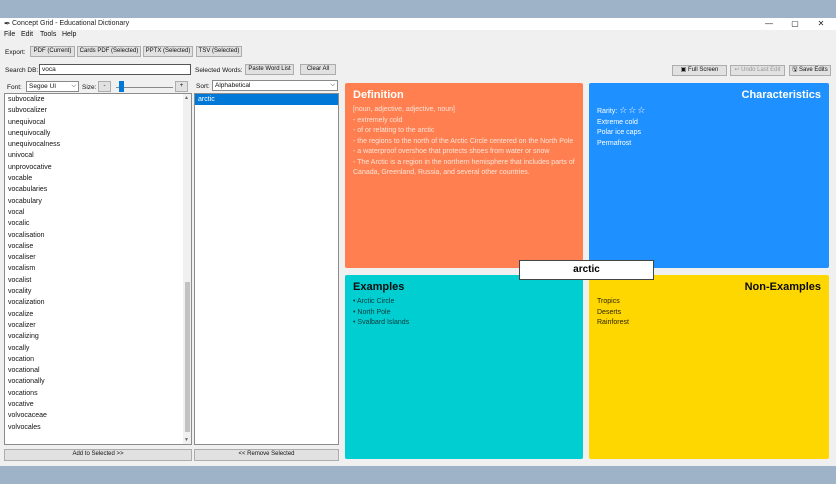  What do you see at coordinates (98, 393) in the screenshot?
I see `list-item: vocations` at bounding box center [98, 393].